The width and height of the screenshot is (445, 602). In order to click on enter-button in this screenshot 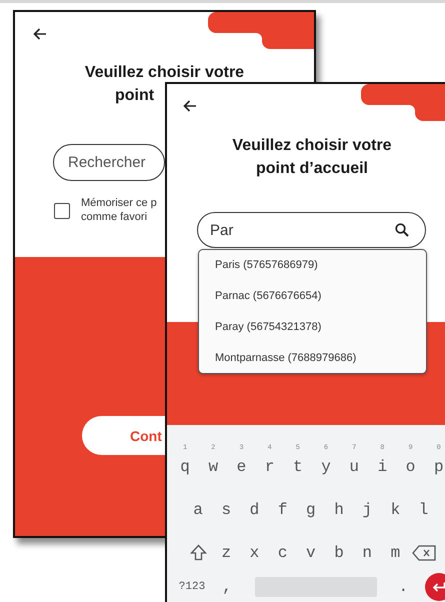, I will do `click(435, 587)`.